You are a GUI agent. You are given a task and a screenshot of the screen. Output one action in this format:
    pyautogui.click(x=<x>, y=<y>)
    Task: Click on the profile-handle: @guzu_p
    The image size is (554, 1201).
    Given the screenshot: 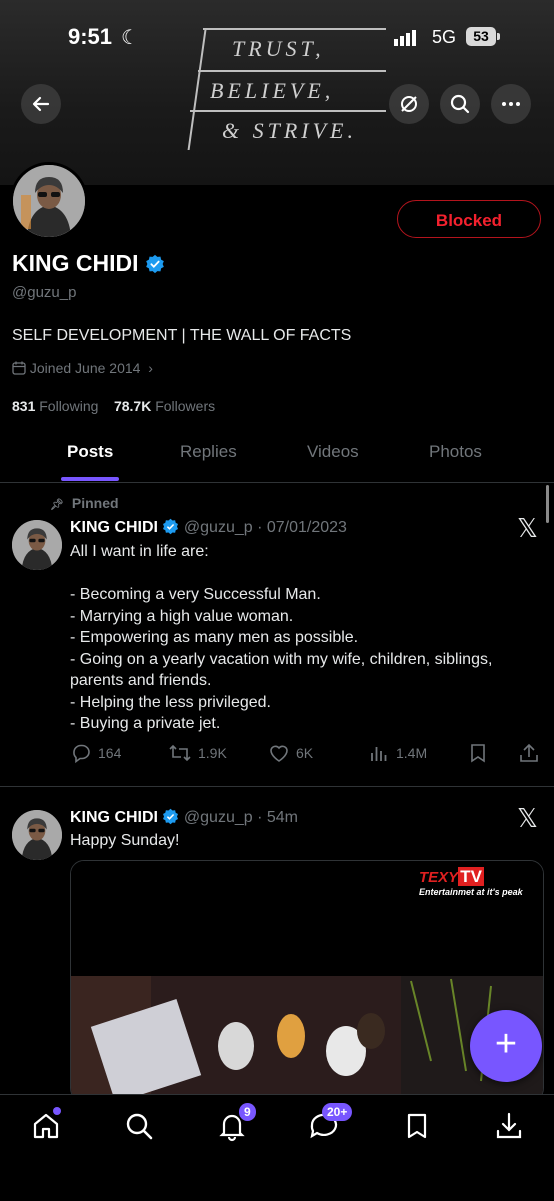 What is the action you would take?
    pyautogui.click(x=44, y=292)
    